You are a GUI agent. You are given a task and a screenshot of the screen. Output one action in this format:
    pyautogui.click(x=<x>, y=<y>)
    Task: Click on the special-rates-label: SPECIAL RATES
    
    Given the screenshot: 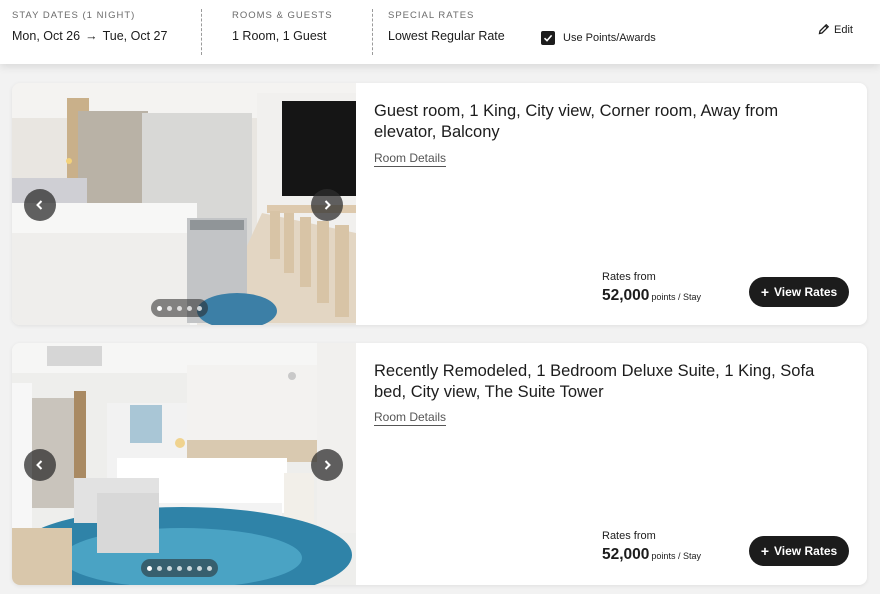 What is the action you would take?
    pyautogui.click(x=431, y=15)
    